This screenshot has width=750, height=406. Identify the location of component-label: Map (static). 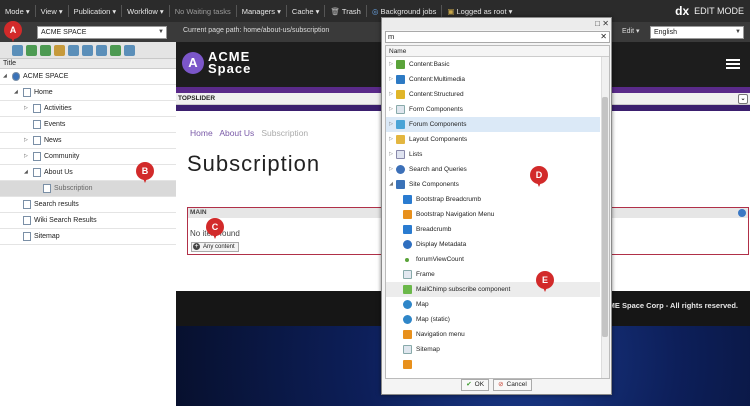
(433, 319).